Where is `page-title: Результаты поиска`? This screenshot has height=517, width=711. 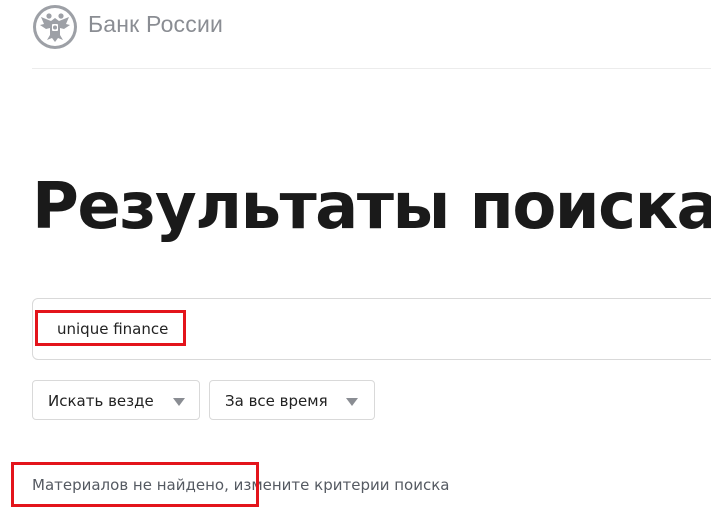
page-title: Результаты поиска is located at coordinates (371, 207).